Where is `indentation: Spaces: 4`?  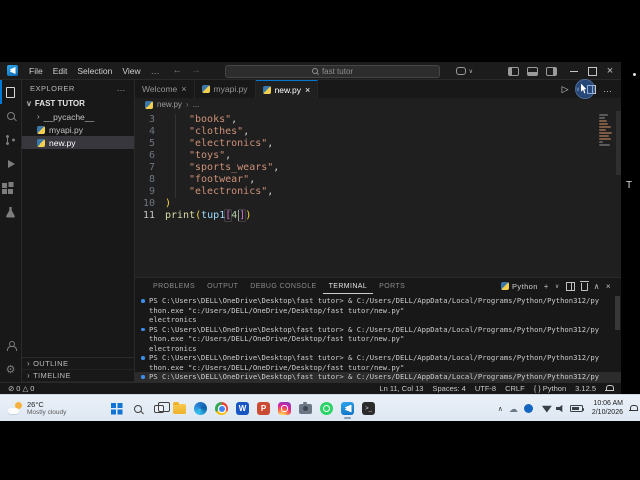
indentation: Spaces: 4 is located at coordinates (448, 388).